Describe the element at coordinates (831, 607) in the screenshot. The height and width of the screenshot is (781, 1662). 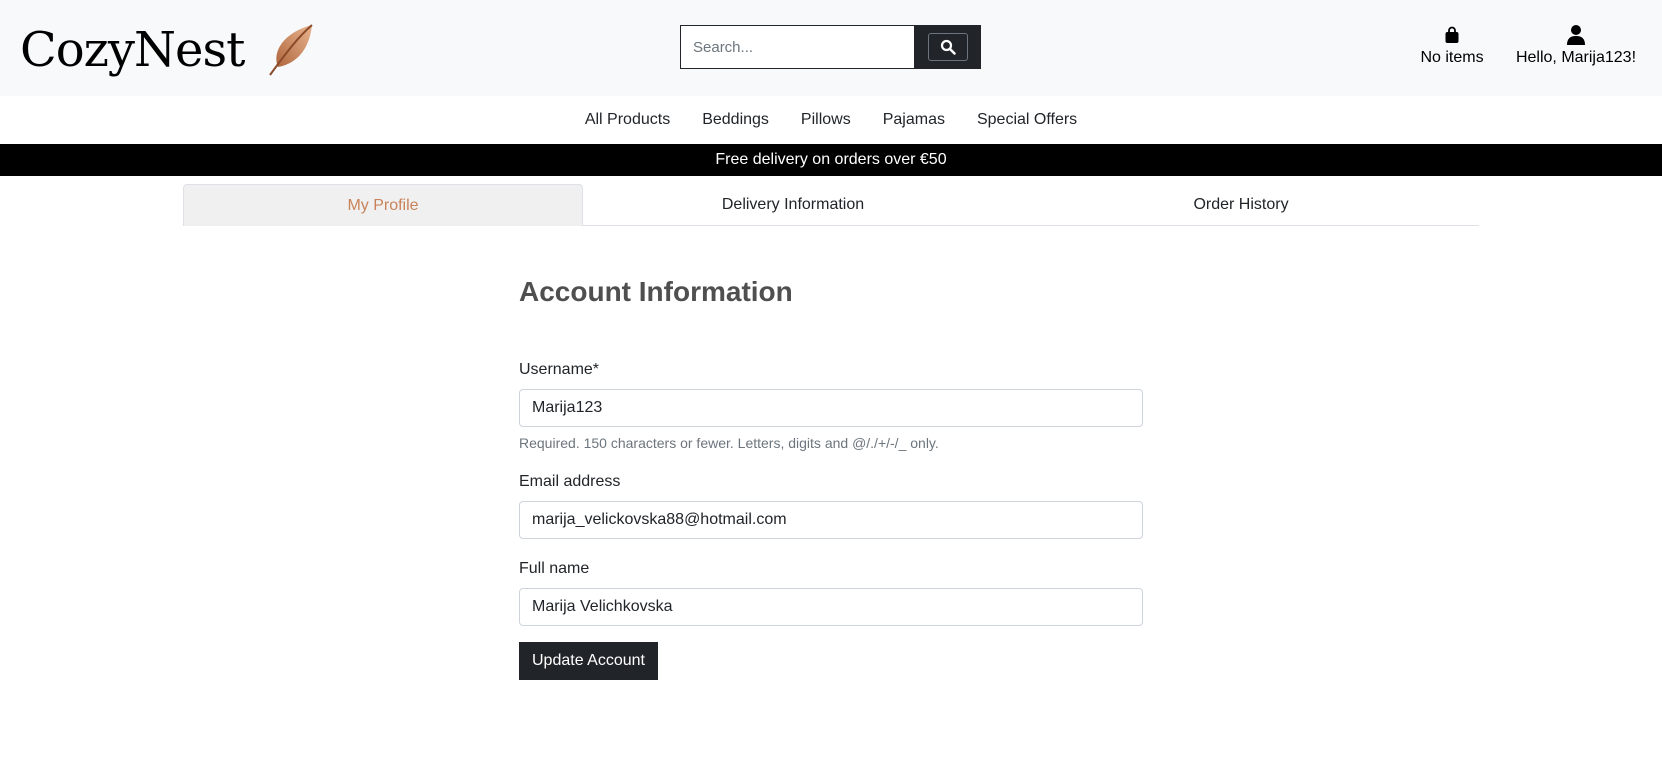
I see `fullname-field` at that location.